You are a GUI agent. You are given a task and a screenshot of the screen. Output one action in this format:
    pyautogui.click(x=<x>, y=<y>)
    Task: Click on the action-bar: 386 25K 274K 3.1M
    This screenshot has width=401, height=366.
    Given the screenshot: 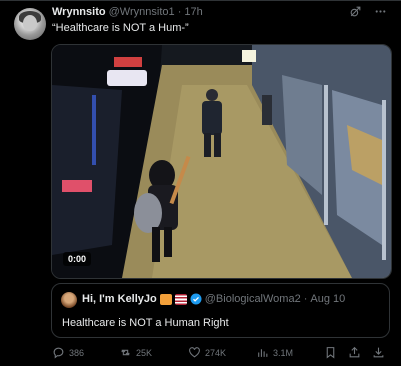 What is the action you would take?
    pyautogui.click(x=219, y=354)
    